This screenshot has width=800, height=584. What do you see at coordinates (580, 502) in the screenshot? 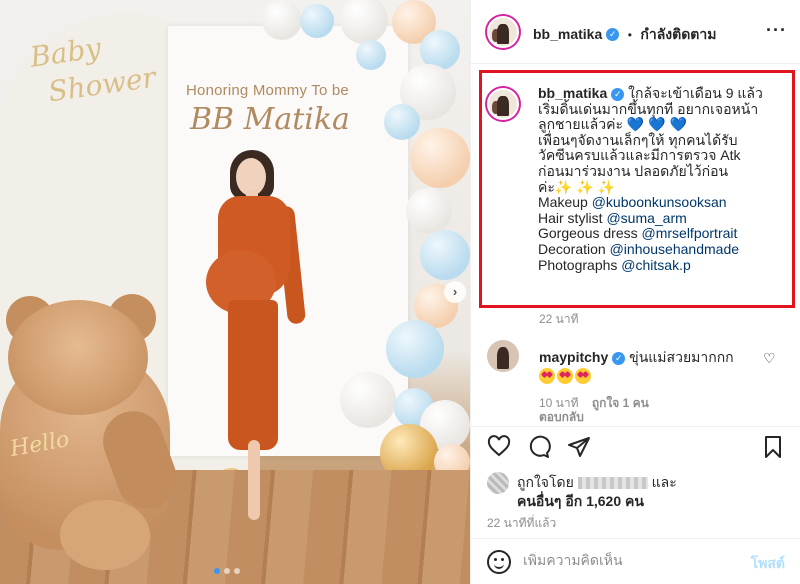
I see `likes-count: คนอื่นๆ อีก 1,620 คน` at bounding box center [580, 502].